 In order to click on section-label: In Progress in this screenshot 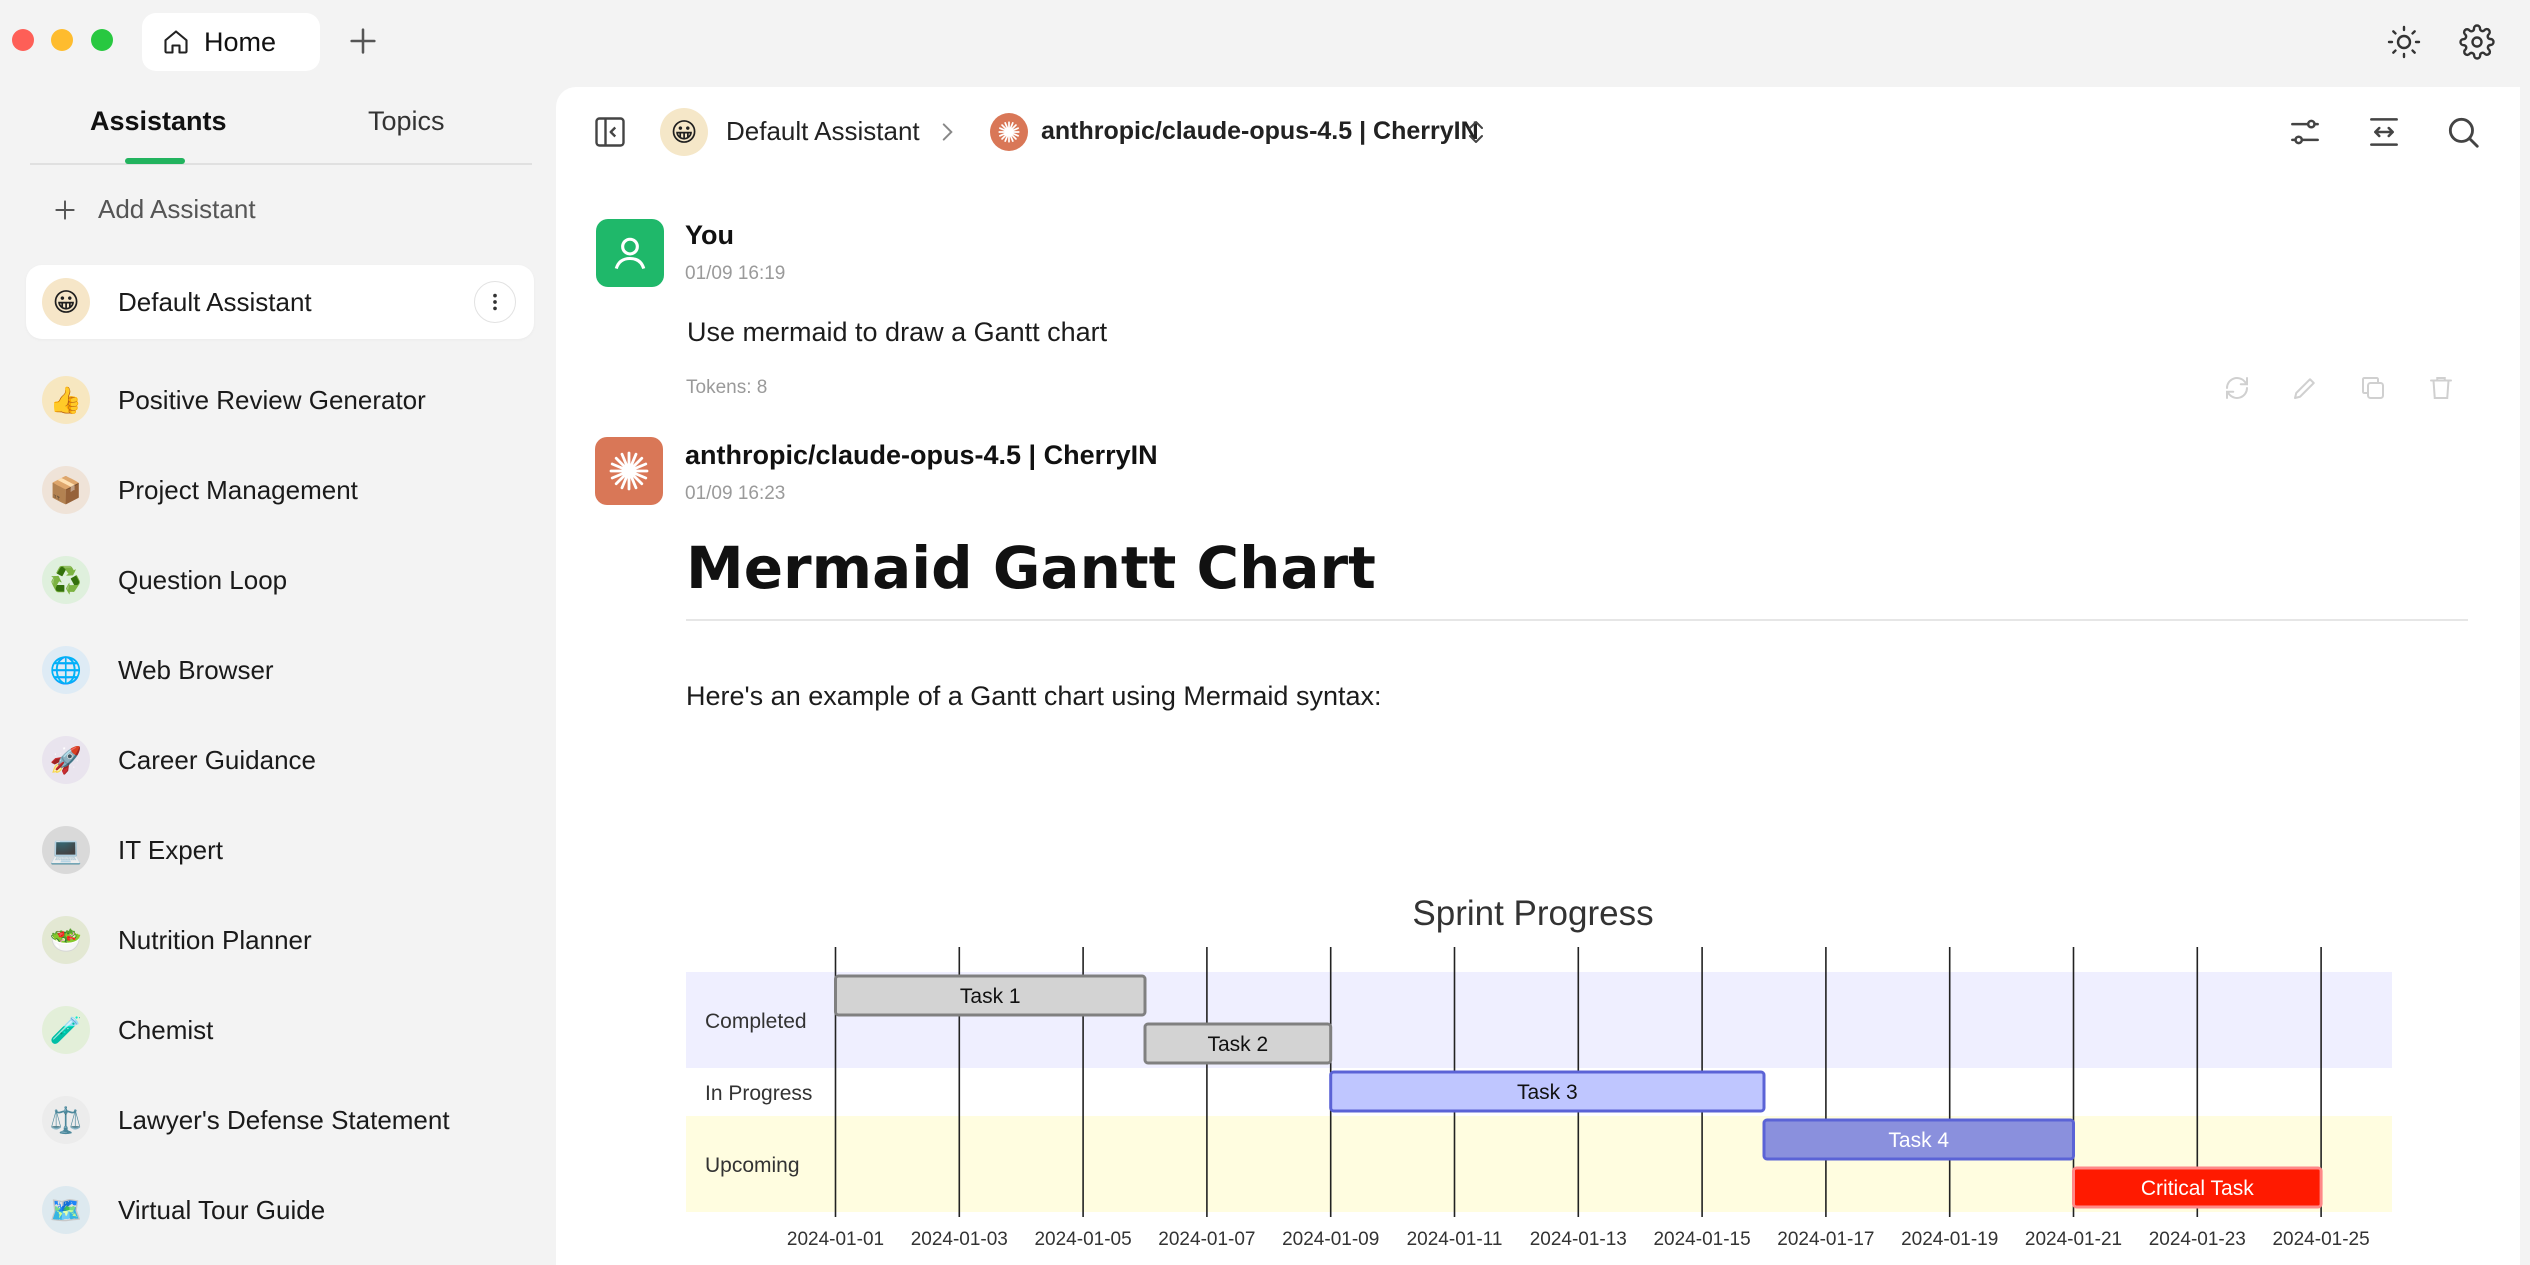, I will do `click(758, 1093)`.